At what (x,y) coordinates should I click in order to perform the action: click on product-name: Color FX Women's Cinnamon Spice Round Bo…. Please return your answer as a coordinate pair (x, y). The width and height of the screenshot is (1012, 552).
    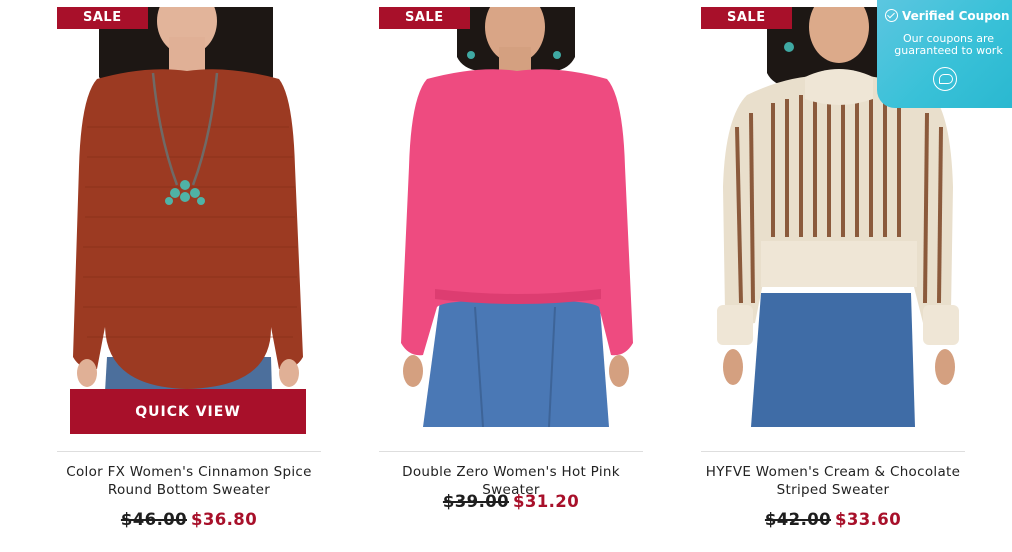
    Looking at the image, I should click on (189, 481).